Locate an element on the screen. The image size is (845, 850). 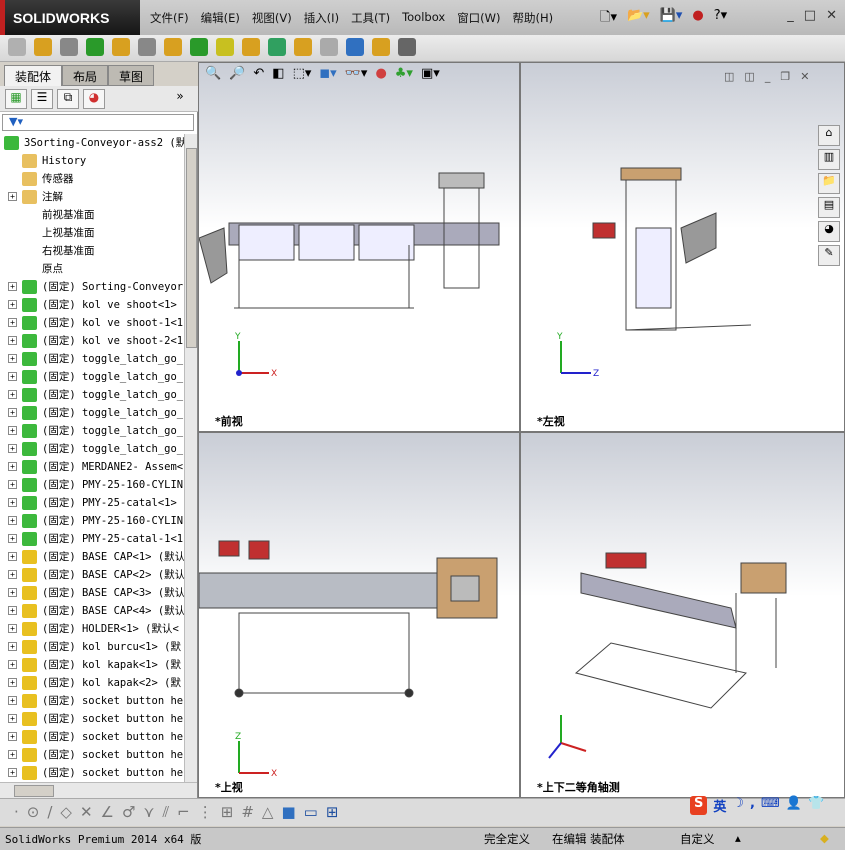
tree-item: 原点 is located at coordinates (92, 269).